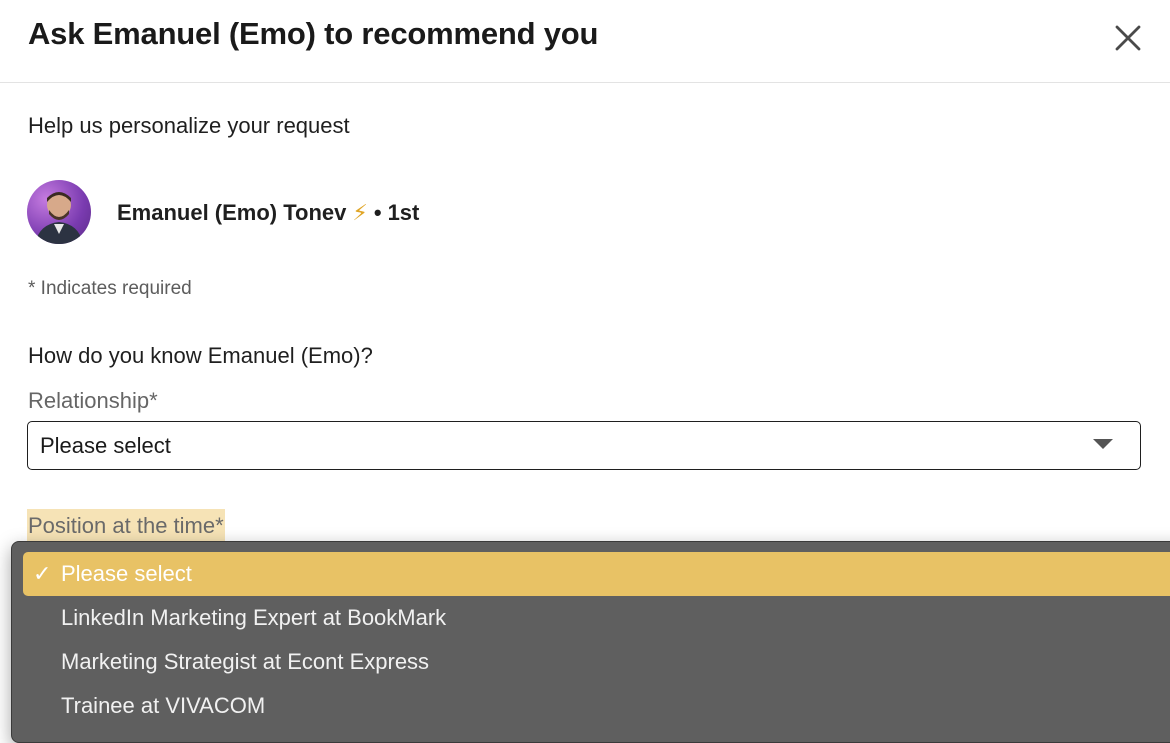 This screenshot has height=743, width=1170. I want to click on connection-degree: 1st, so click(403, 212).